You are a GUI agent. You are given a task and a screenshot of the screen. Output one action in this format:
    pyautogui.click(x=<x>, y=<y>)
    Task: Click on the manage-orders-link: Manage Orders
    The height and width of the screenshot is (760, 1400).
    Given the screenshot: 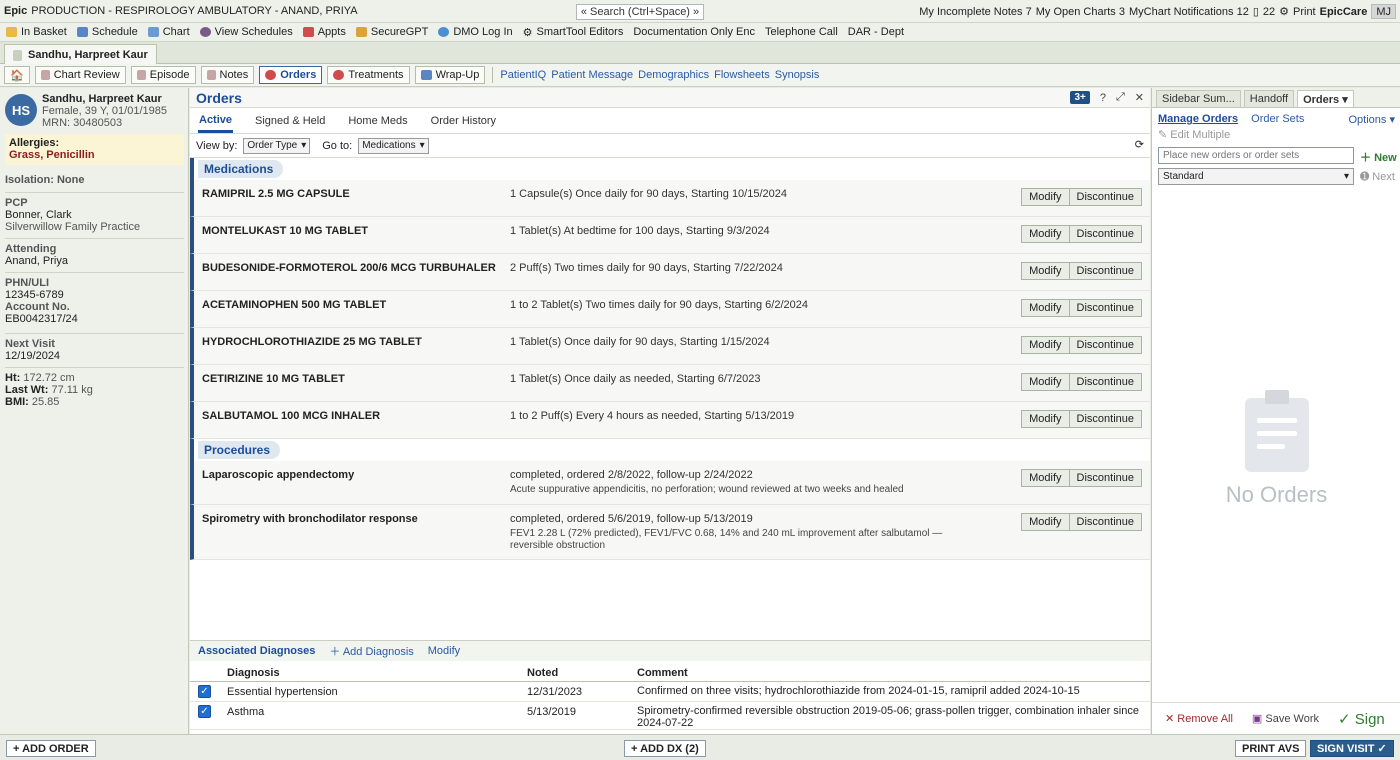 What is the action you would take?
    pyautogui.click(x=1198, y=119)
    